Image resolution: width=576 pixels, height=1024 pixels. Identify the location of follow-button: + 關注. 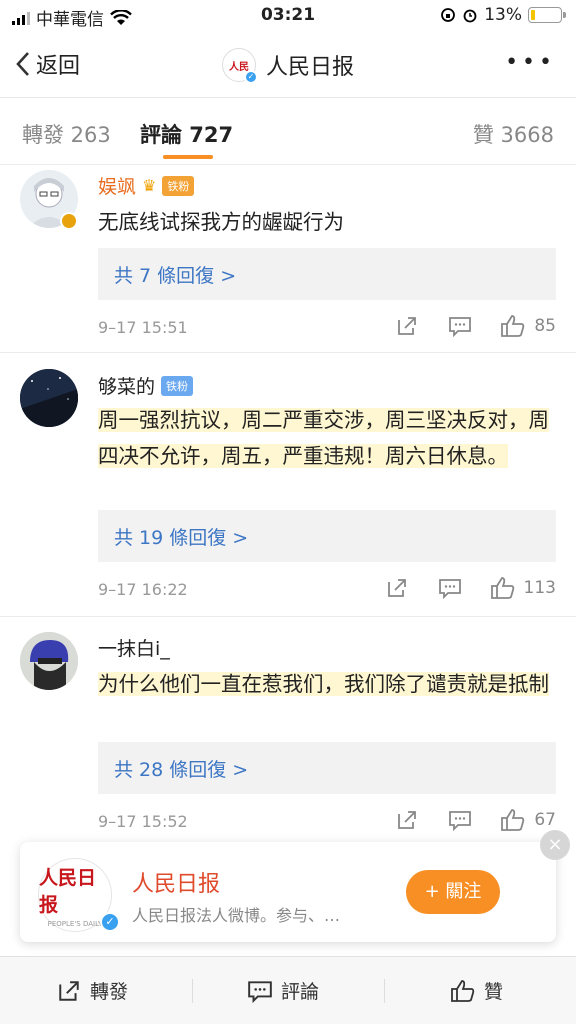
(453, 892).